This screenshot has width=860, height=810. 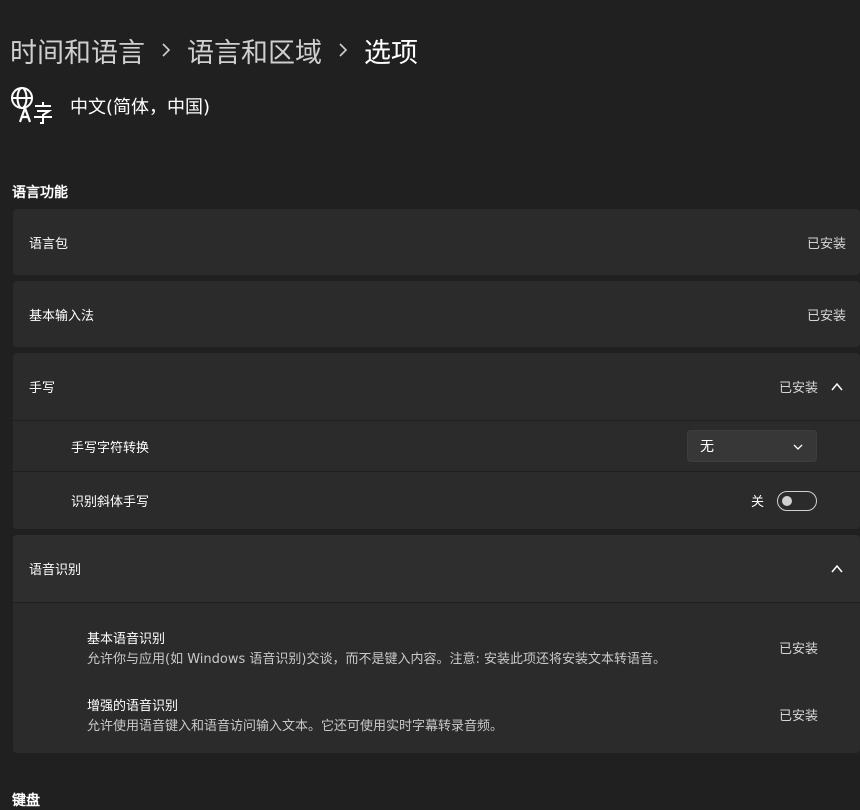 I want to click on toggle-knob, so click(x=787, y=501).